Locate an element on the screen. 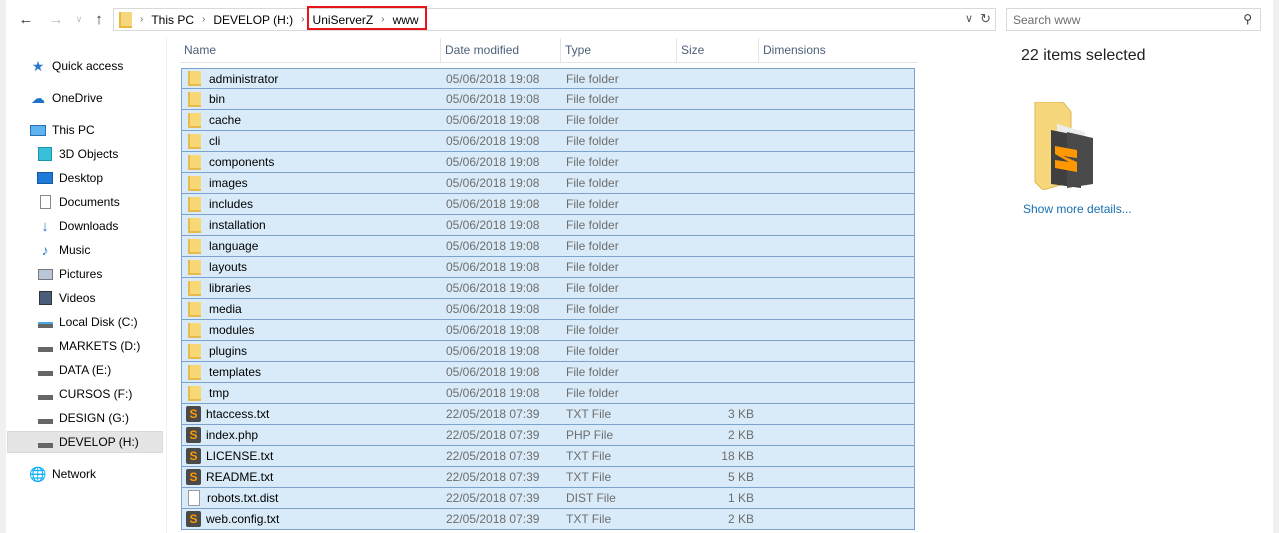 The width and height of the screenshot is (1279, 533). file-row: bin 05/06/2018 19:08 File folder is located at coordinates (548, 99).